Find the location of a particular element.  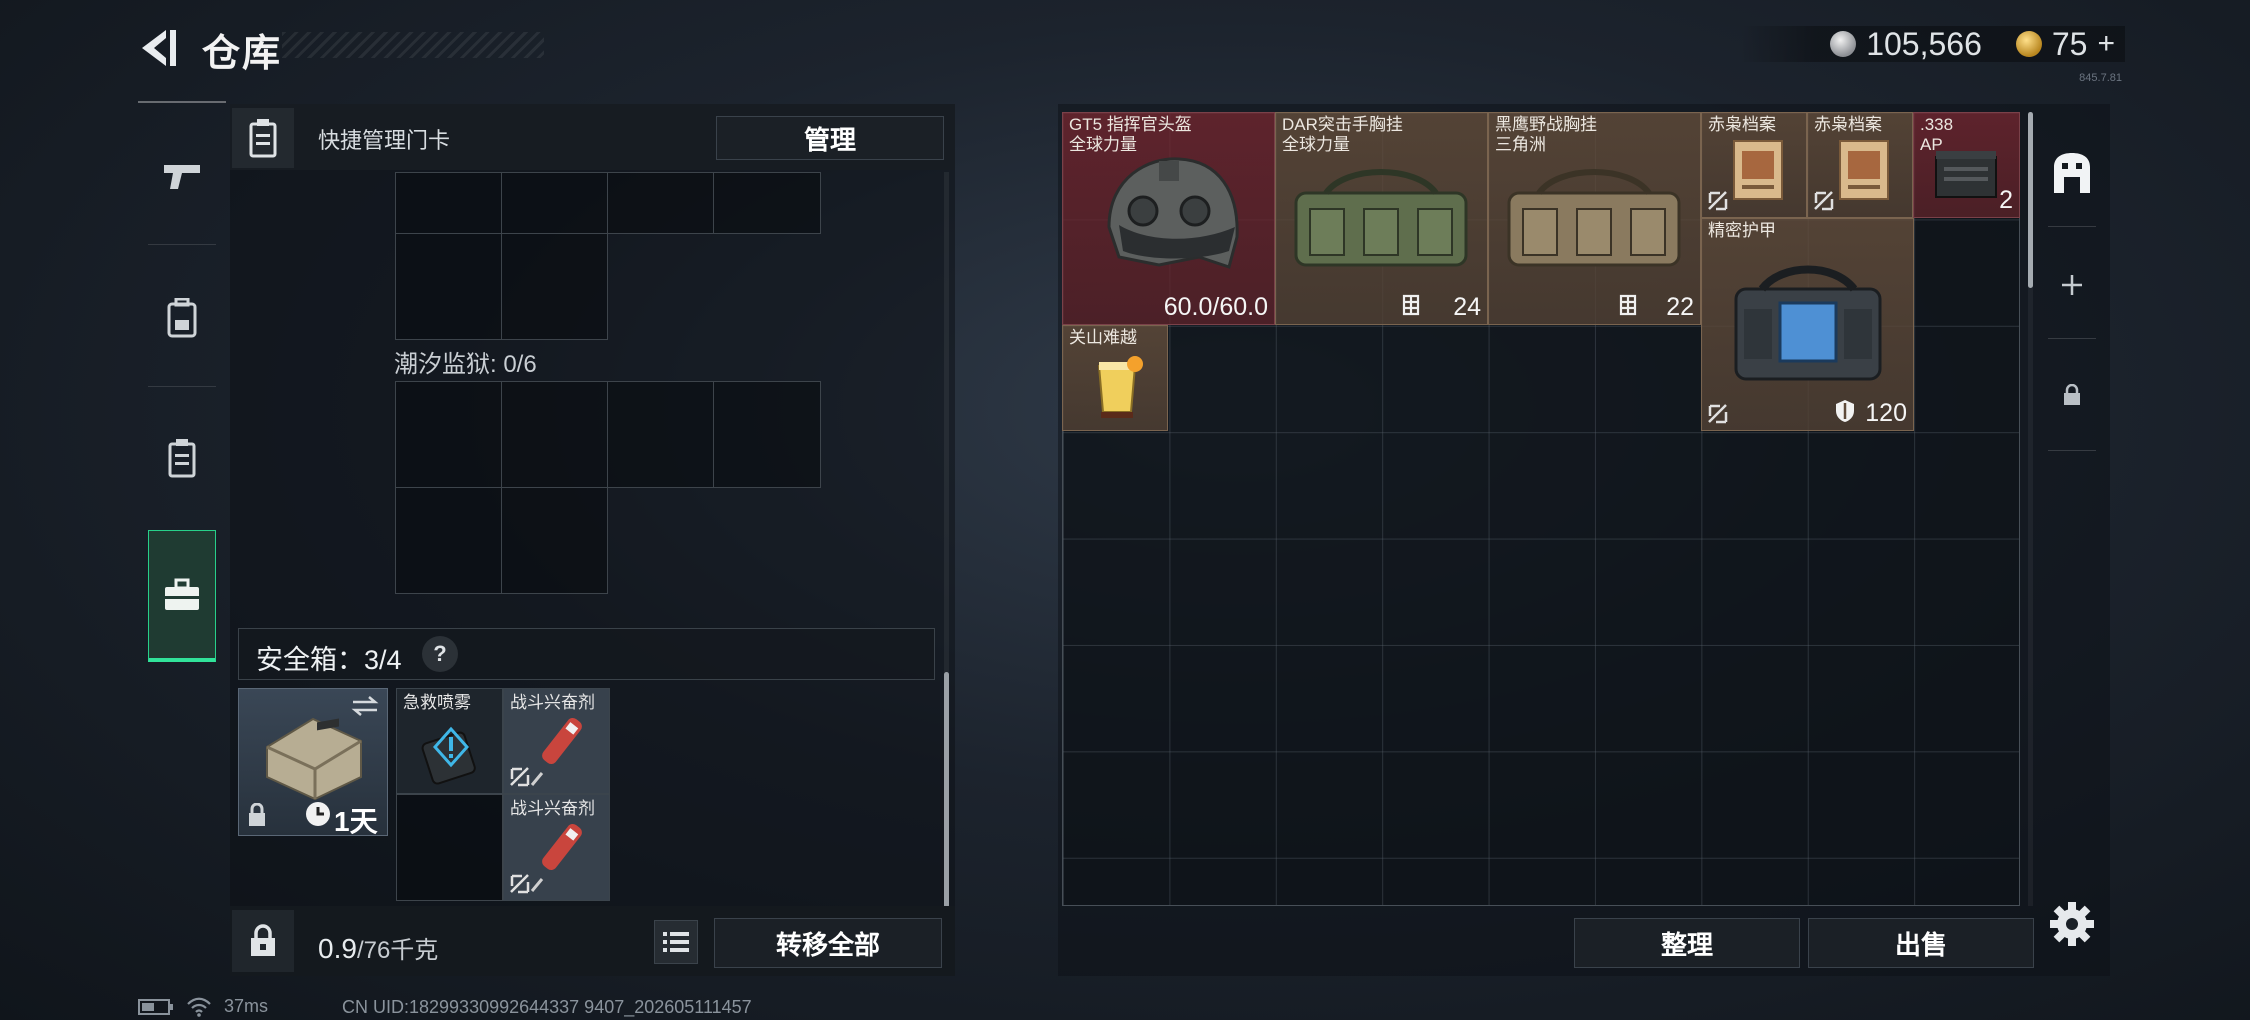

gold-amount: 75 is located at coordinates (2069, 43).